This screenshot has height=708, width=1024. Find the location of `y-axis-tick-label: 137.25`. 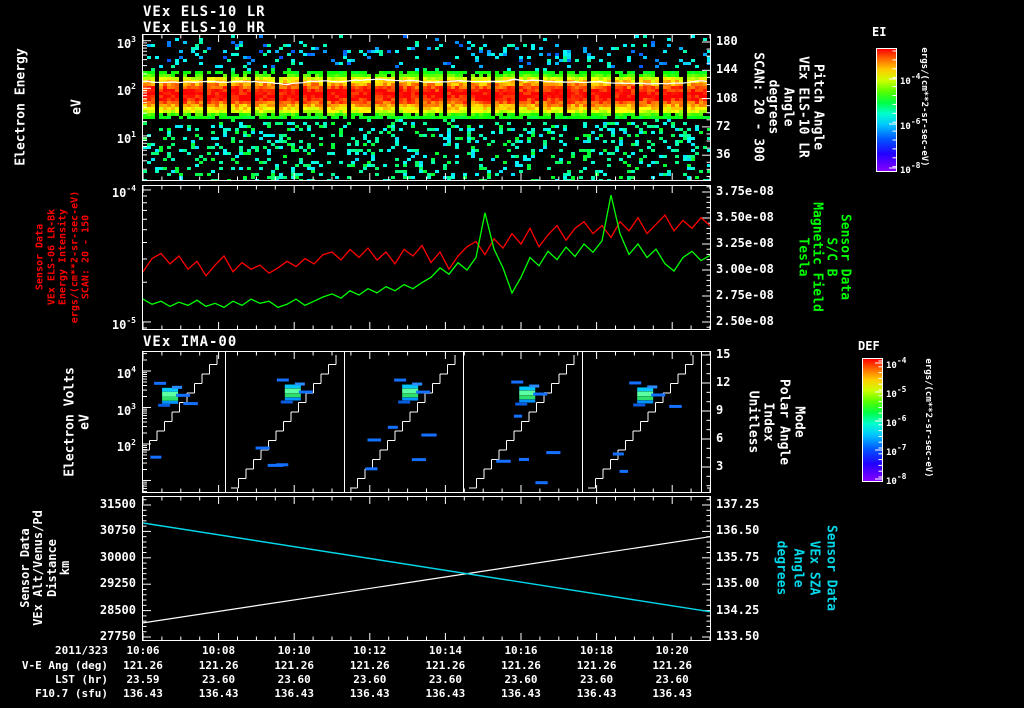

y-axis-tick-label: 137.25 is located at coordinates (738, 504).